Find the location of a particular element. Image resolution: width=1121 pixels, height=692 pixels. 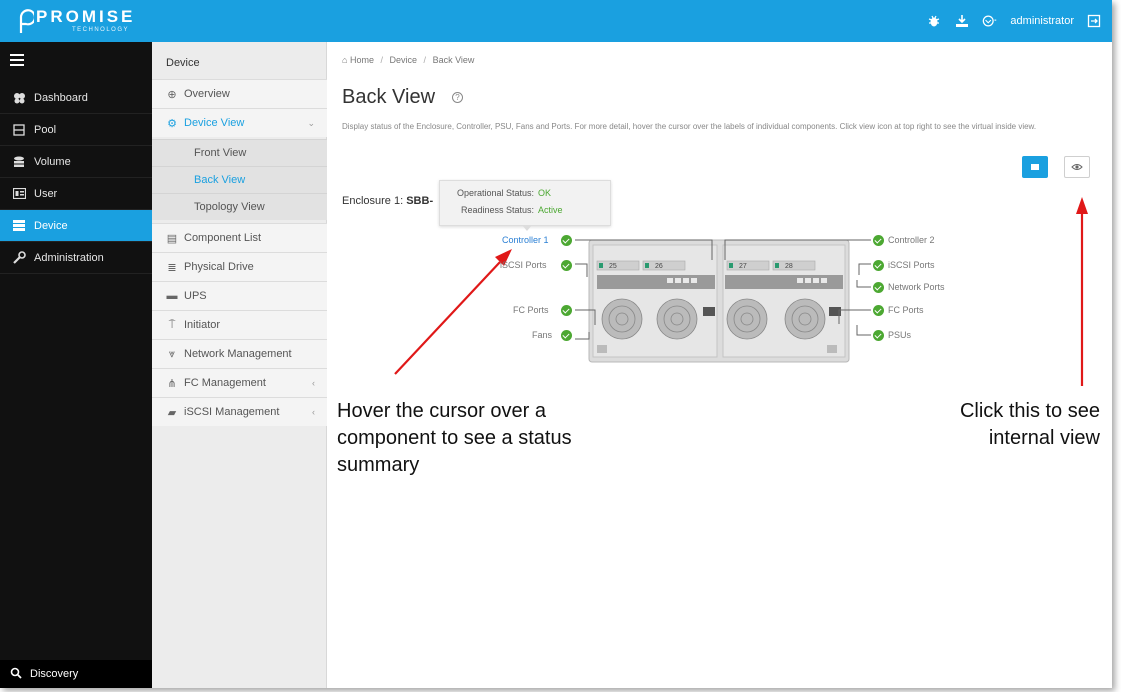

submenu-item-initiator: ⍑ Initiator is located at coordinates (239, 324).